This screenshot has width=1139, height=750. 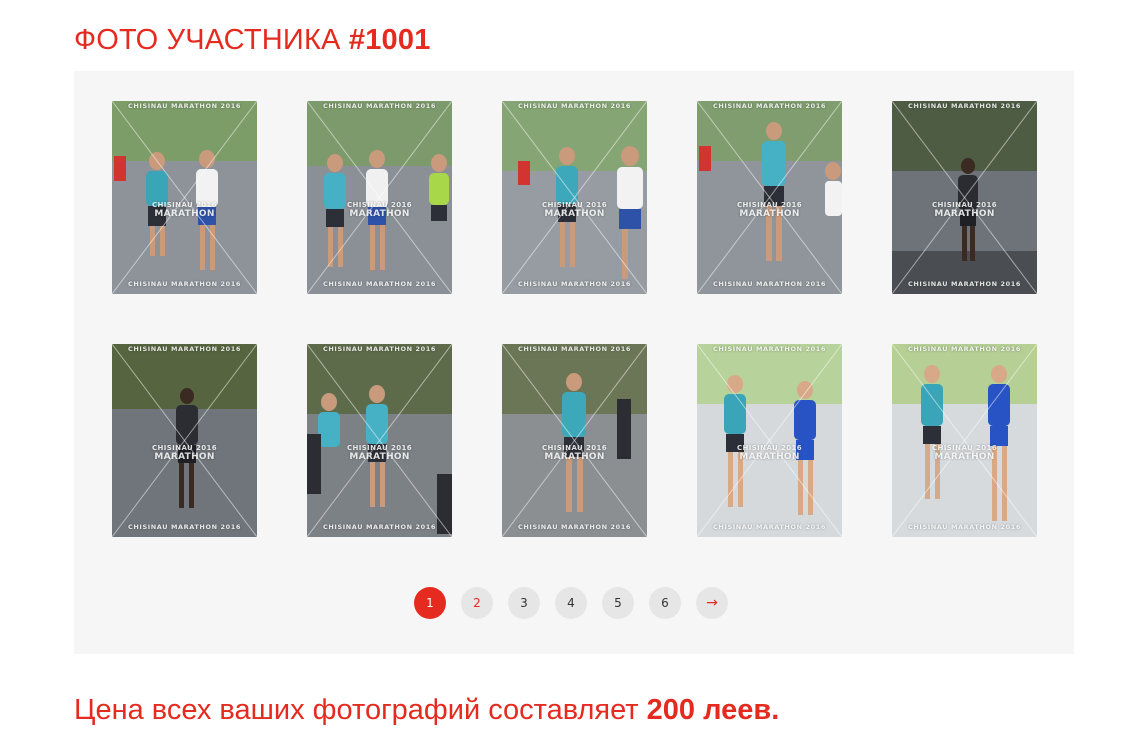 I want to click on page-button-4: 4, so click(x=571, y=603).